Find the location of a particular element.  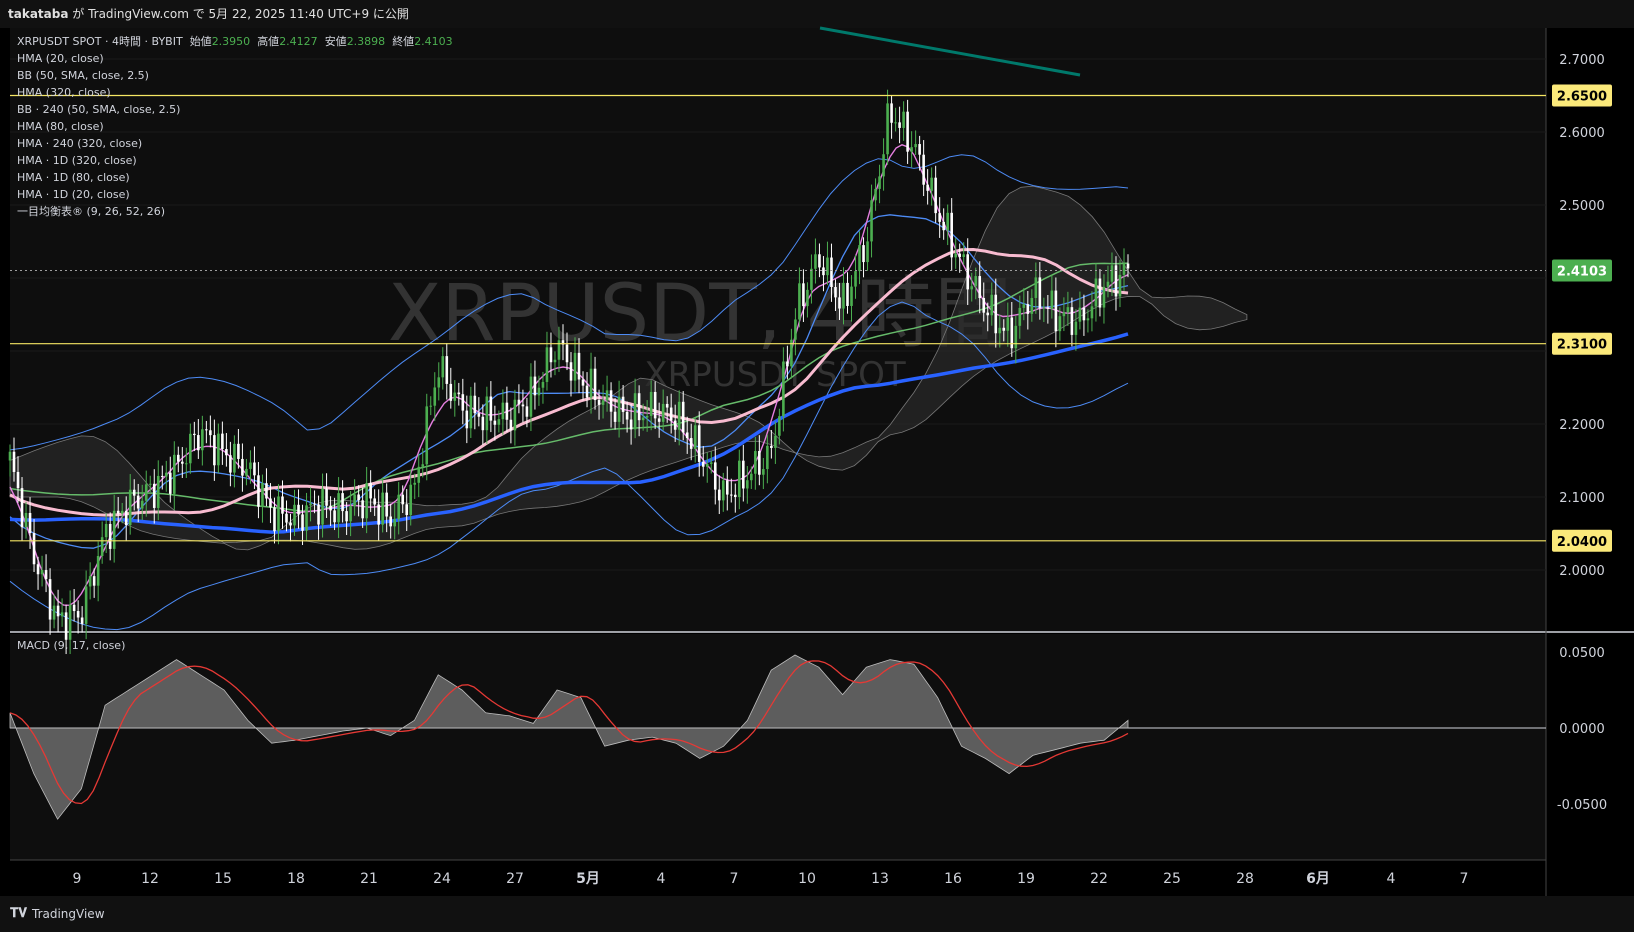

open-value: 2.3950 is located at coordinates (231, 41).